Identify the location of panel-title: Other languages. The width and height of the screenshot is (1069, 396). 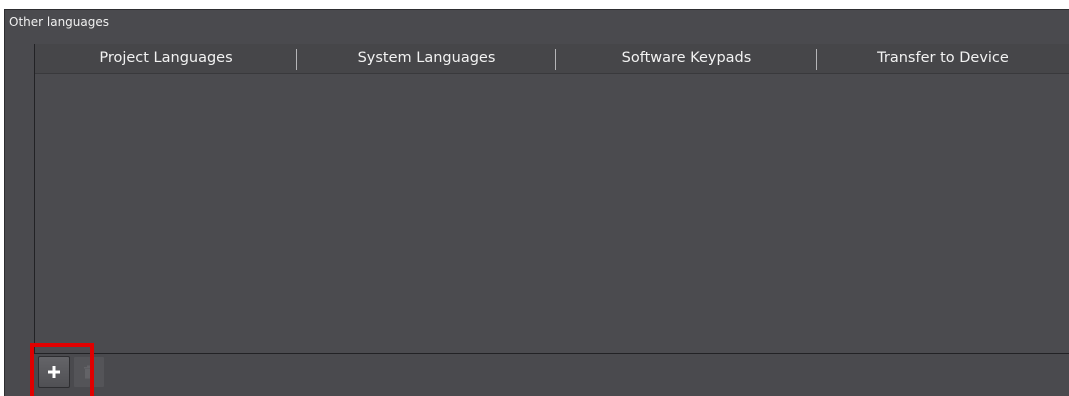
(59, 22).